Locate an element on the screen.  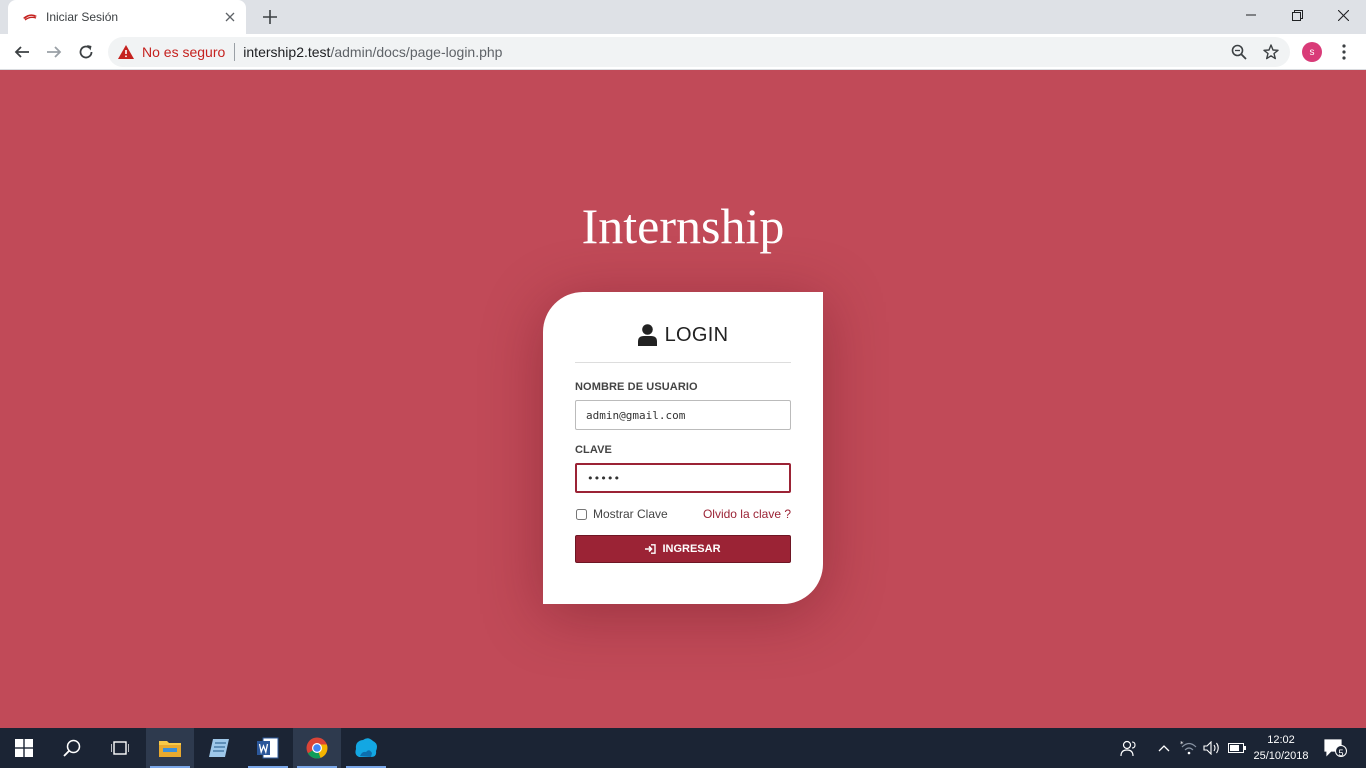
restore-button is located at coordinates (1297, 15).